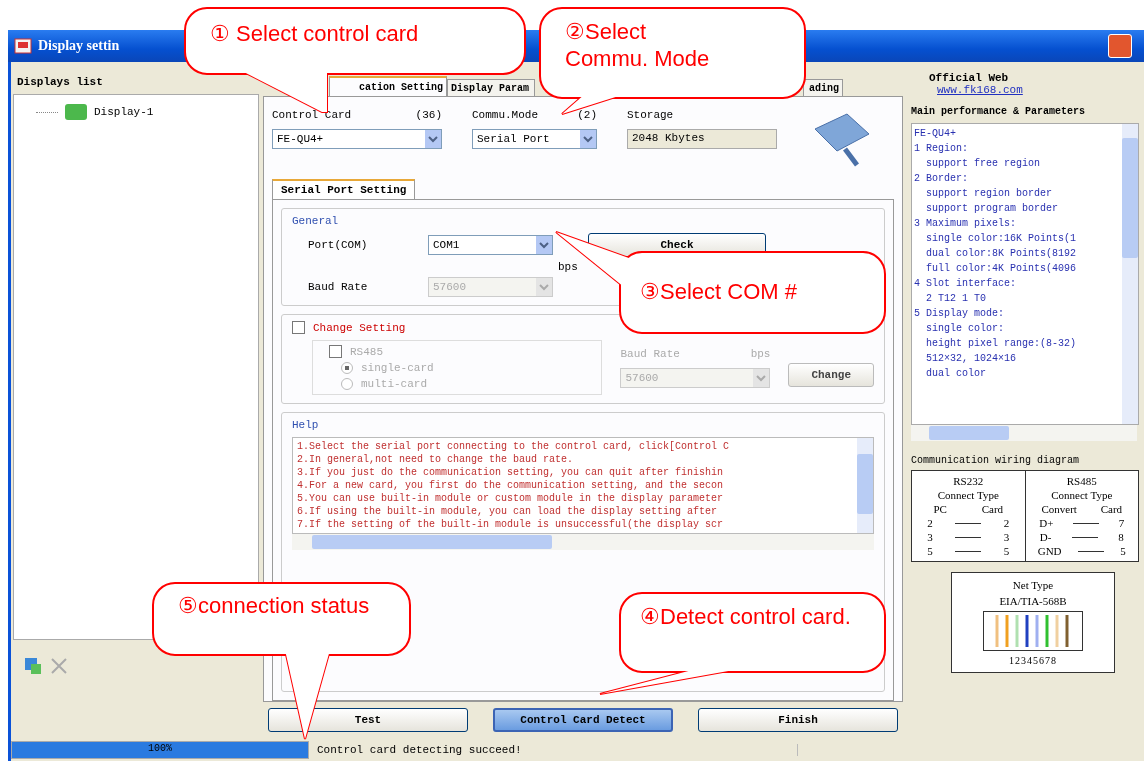 The height and width of the screenshot is (761, 1144). What do you see at coordinates (1046, 523) in the screenshot?
I see `table-cell: D+` at bounding box center [1046, 523].